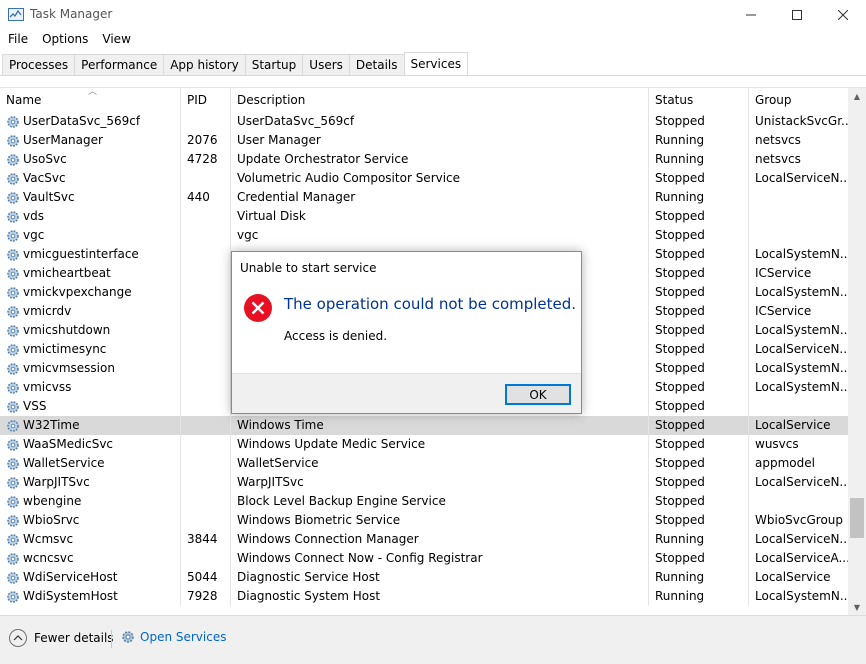 Image resolution: width=866 pixels, height=664 pixels. Describe the element at coordinates (440, 444) in the screenshot. I see `cell-description: Windows Update Medic Service` at that location.